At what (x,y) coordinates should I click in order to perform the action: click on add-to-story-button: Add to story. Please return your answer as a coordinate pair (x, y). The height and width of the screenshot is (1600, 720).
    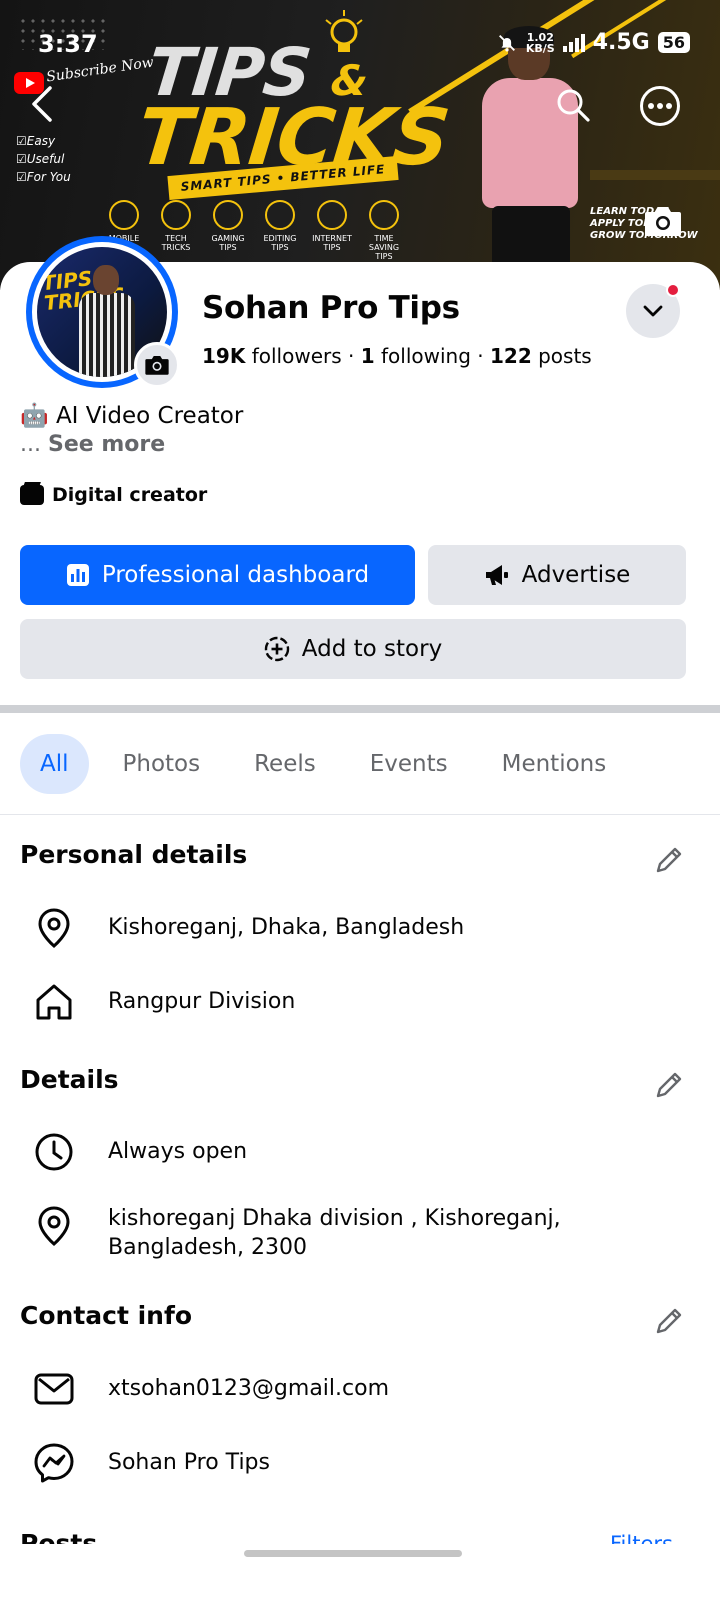
    Looking at the image, I should click on (353, 649).